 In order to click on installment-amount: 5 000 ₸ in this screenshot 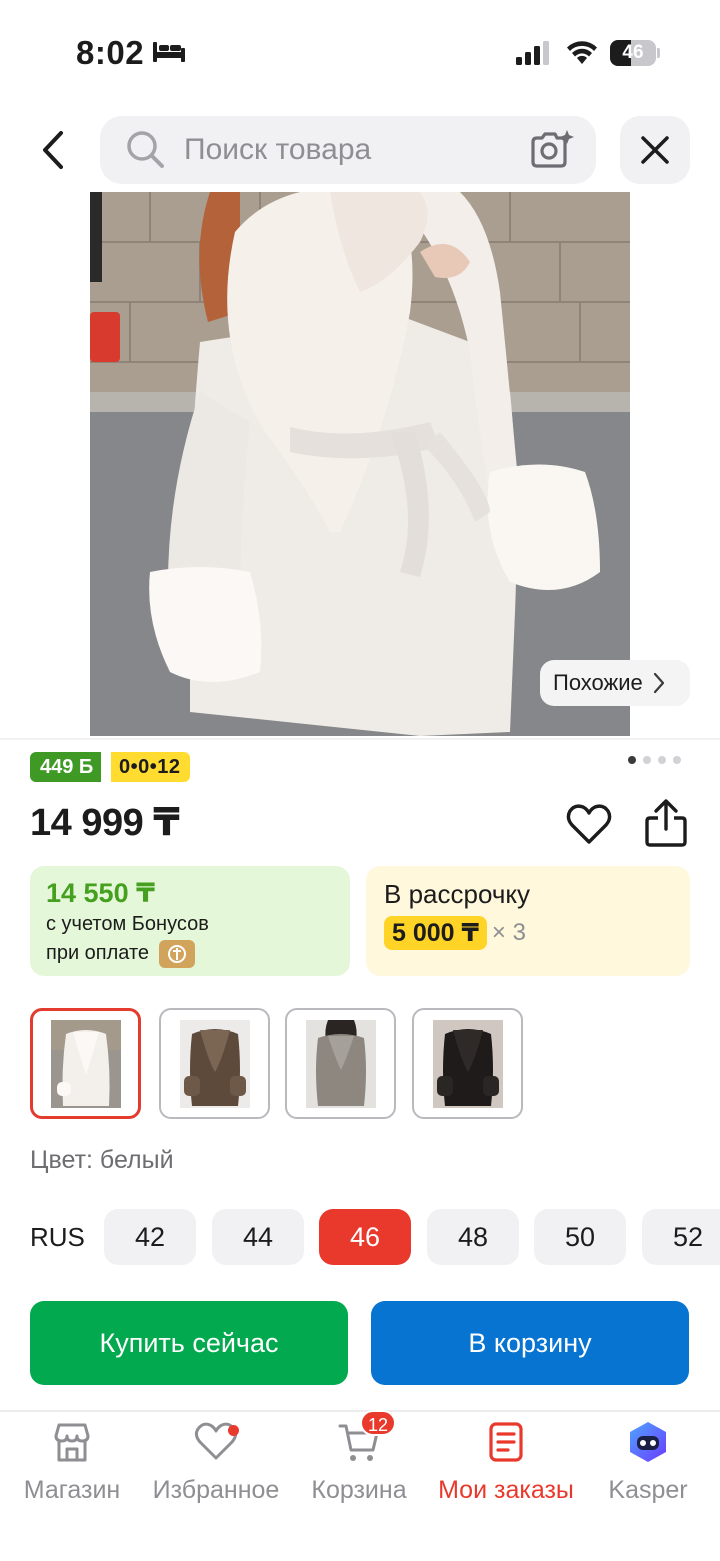, I will do `click(435, 933)`.